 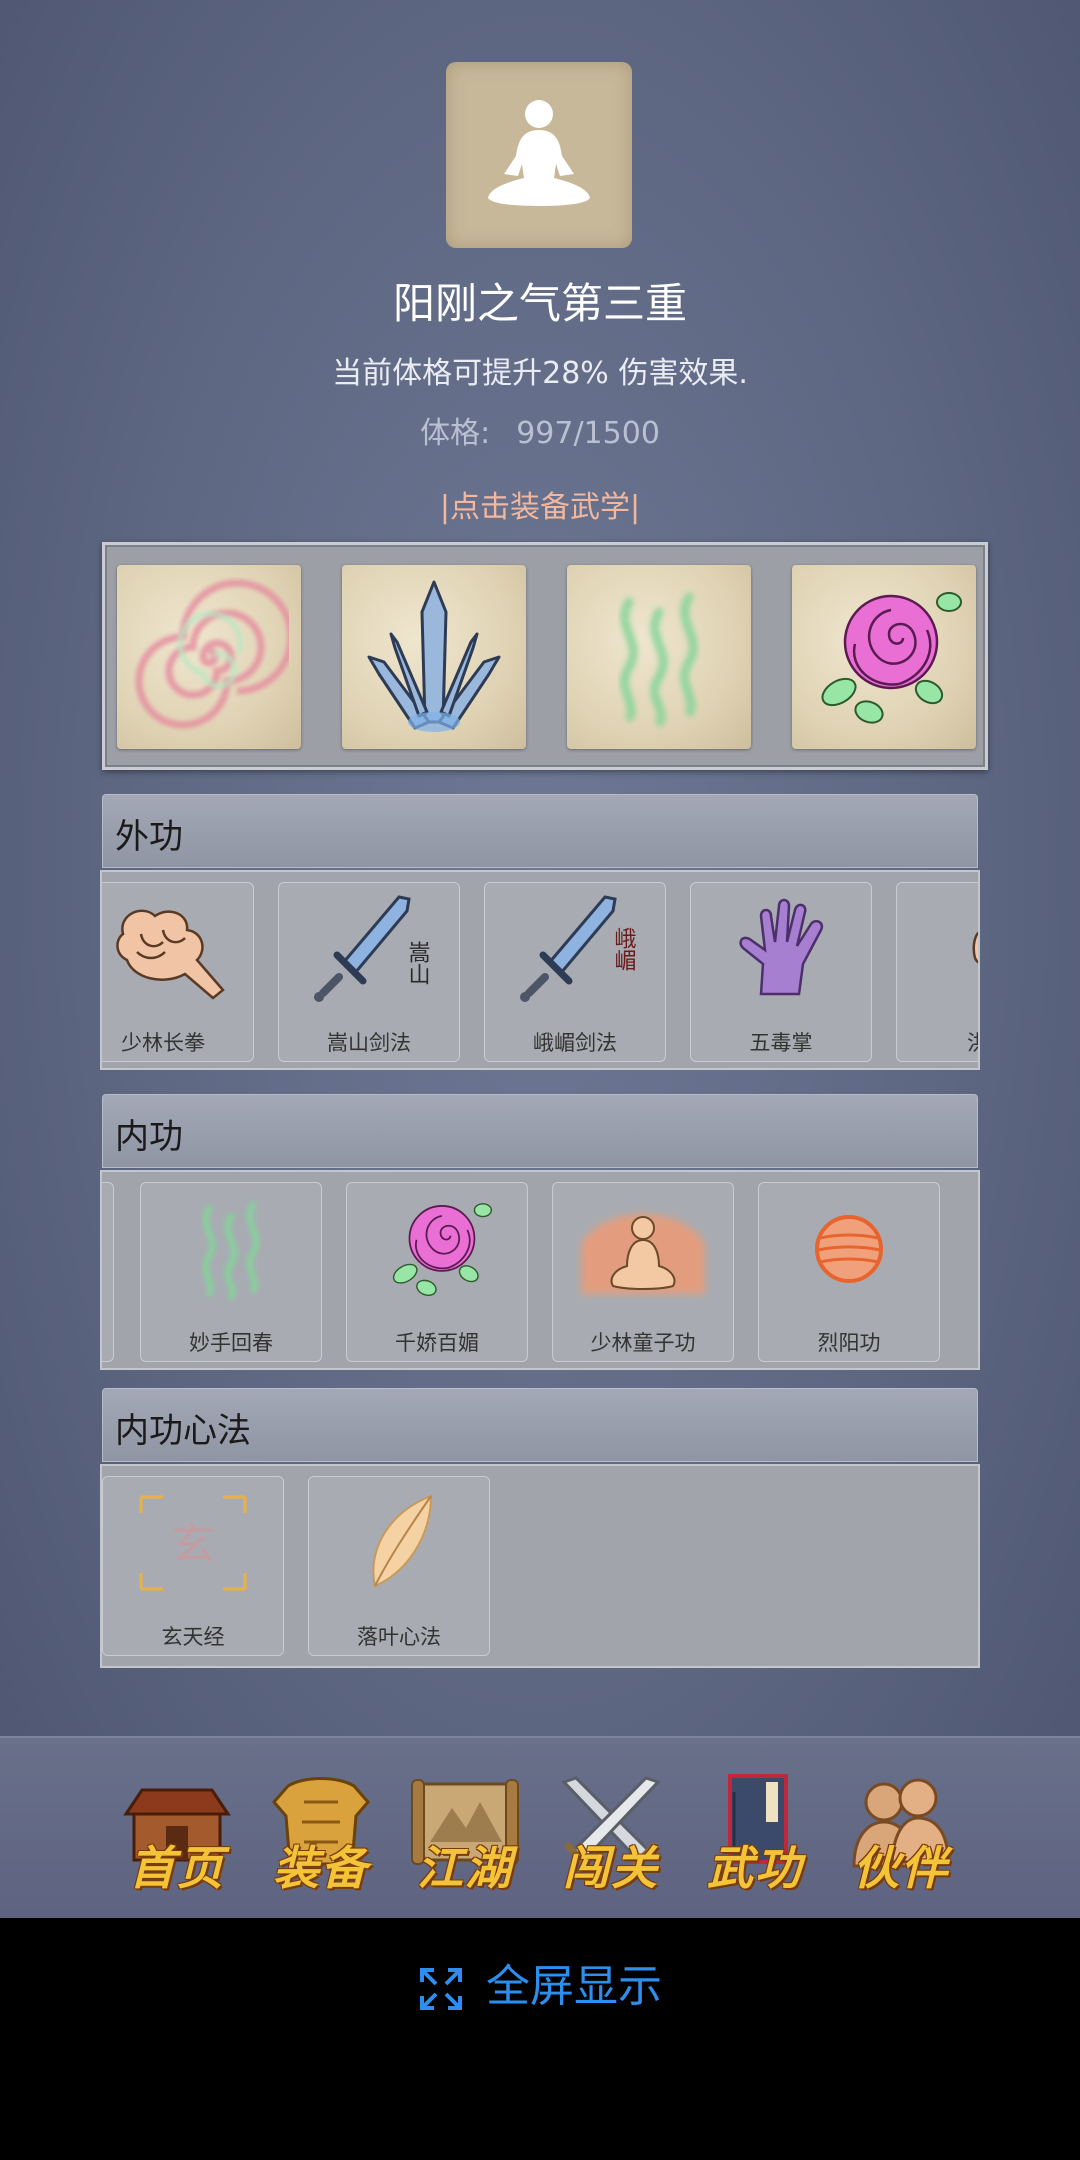 I want to click on skill-title: 阳刚之气第三重, so click(x=539, y=303).